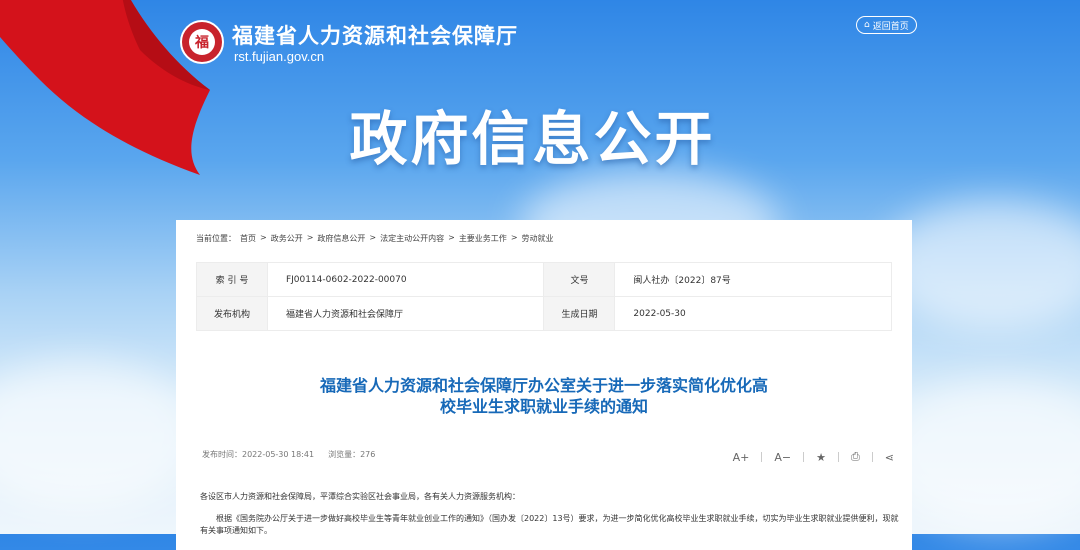 The height and width of the screenshot is (550, 1080). I want to click on docno-label: 文号, so click(579, 279).